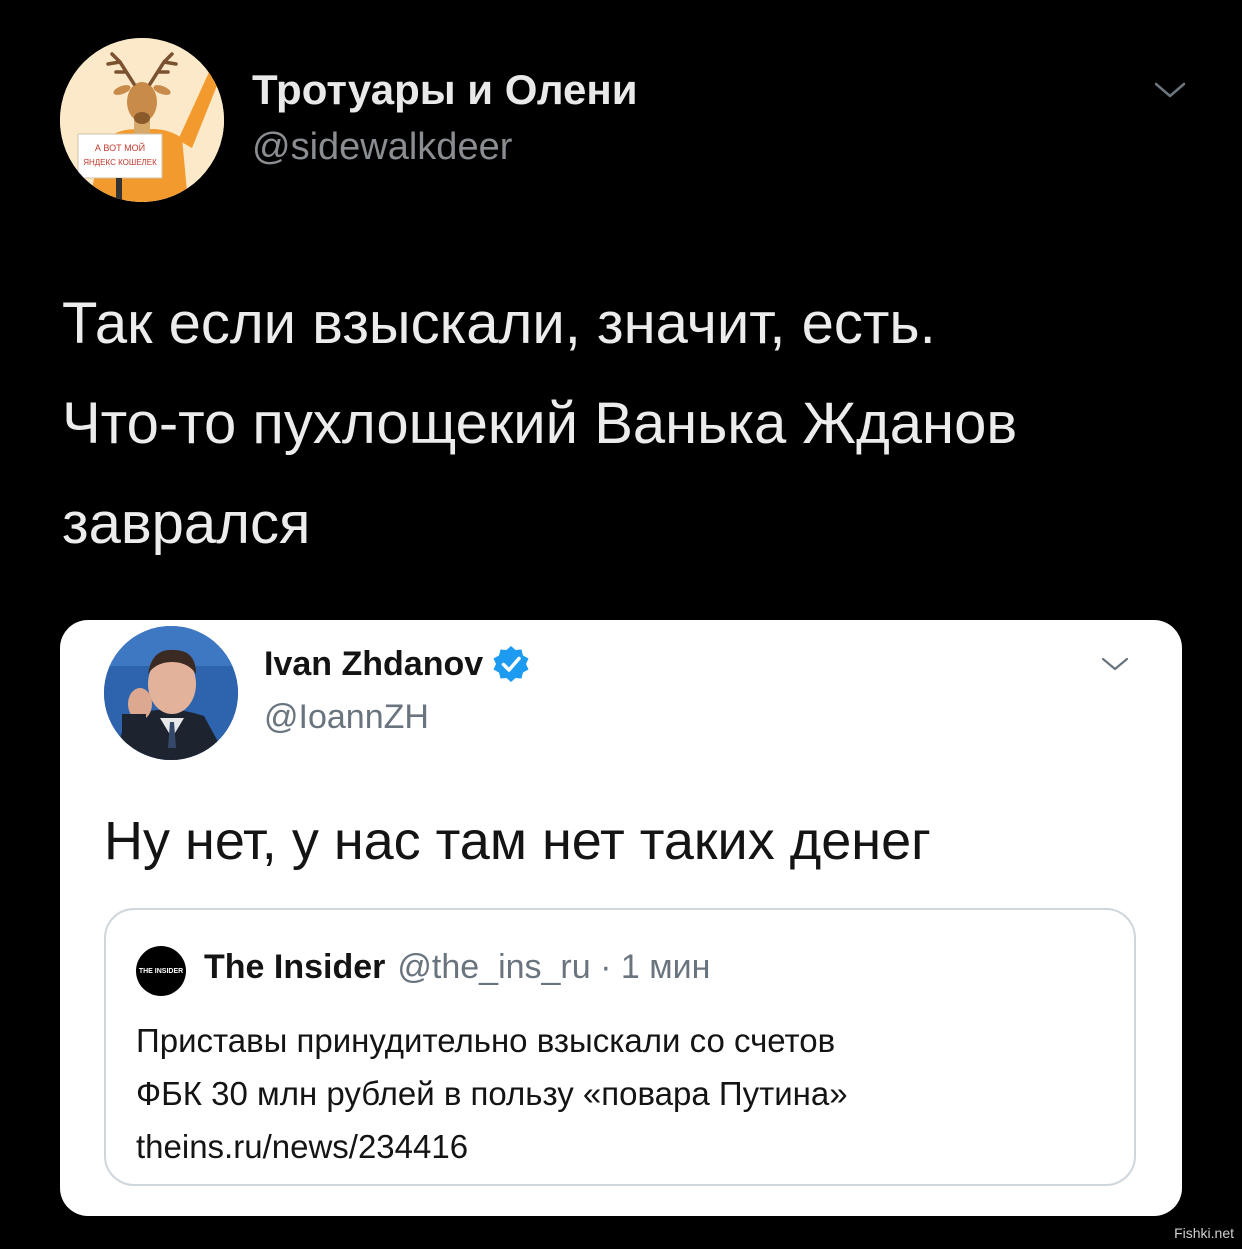 This screenshot has width=1242, height=1249. I want to click on embedded-author-name-text: Ivan Zhdanov, so click(374, 663).